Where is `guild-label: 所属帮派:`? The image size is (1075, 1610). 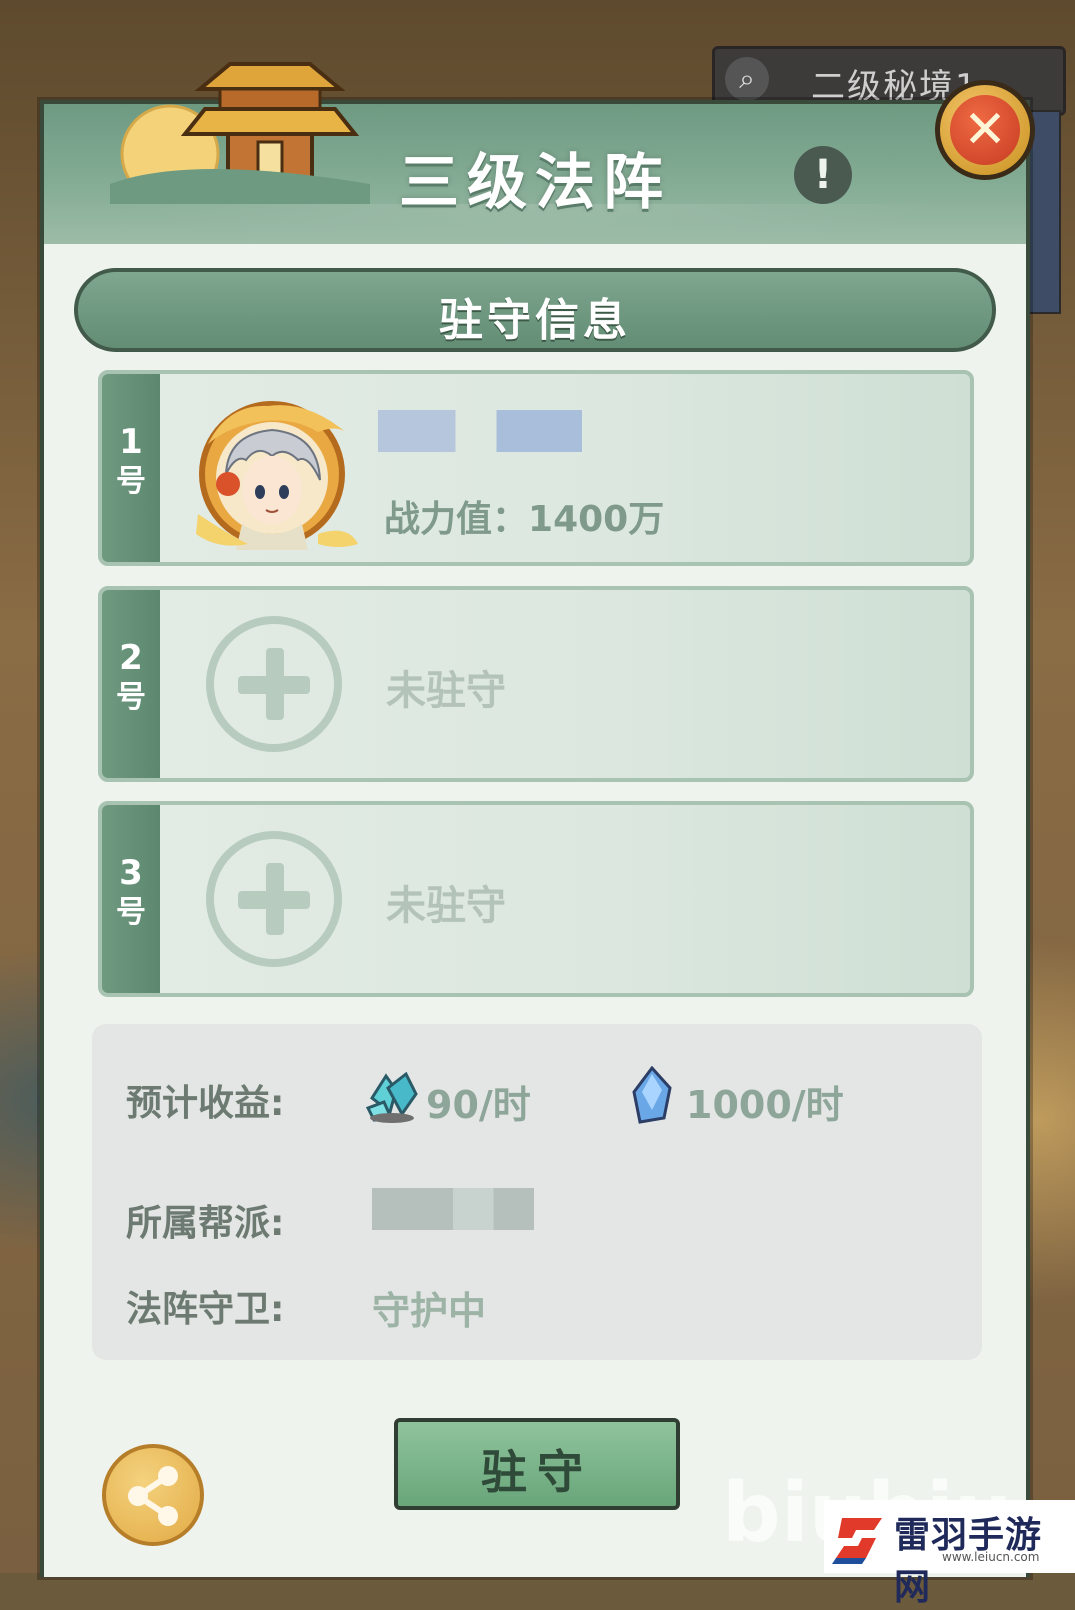
guild-label: 所属帮派: is located at coordinates (205, 1223).